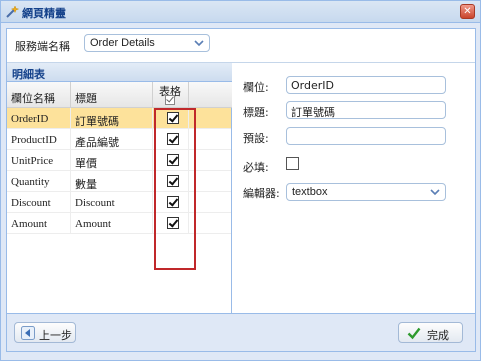 The width and height of the screenshot is (481, 361). I want to click on column-header-table: 表格, so click(171, 95).